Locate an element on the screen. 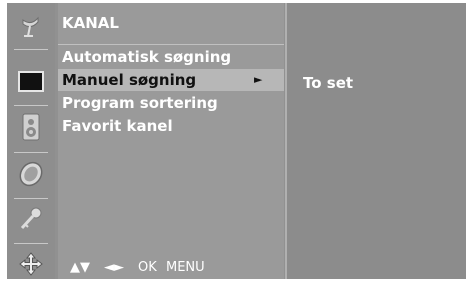 The width and height of the screenshot is (473, 283). ok-hint: OK is located at coordinates (147, 267).